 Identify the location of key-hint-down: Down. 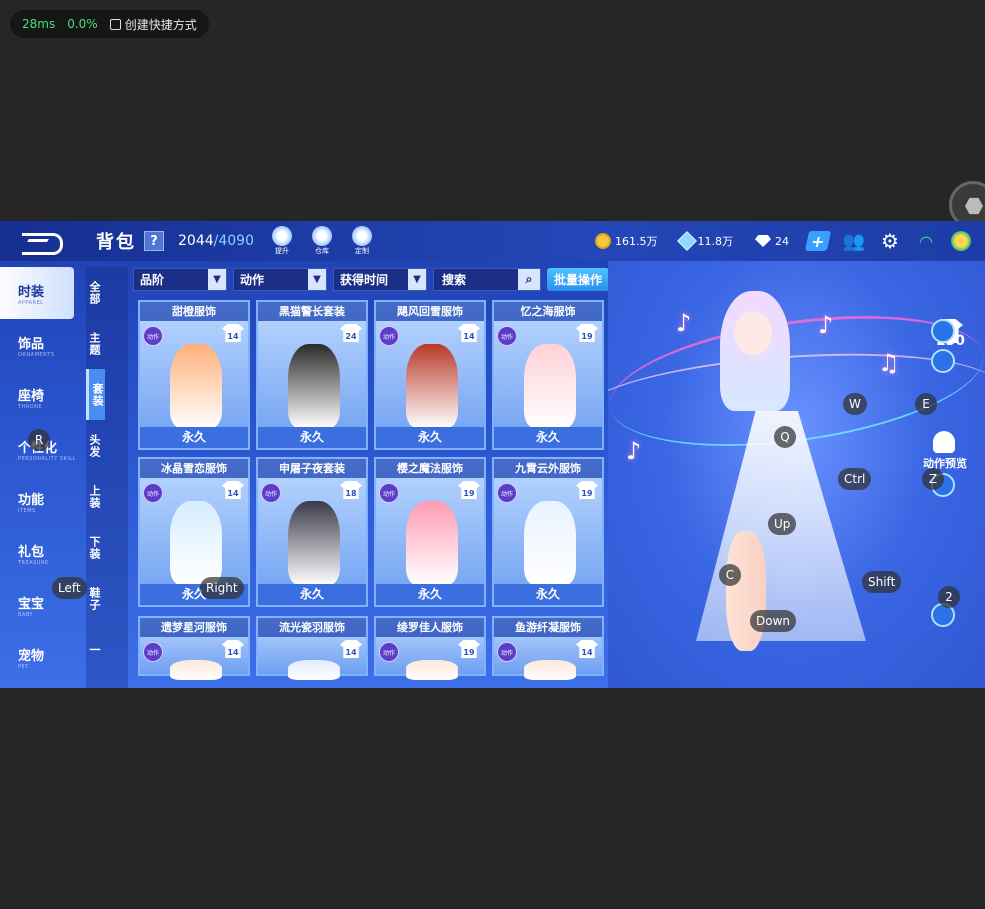
(773, 621).